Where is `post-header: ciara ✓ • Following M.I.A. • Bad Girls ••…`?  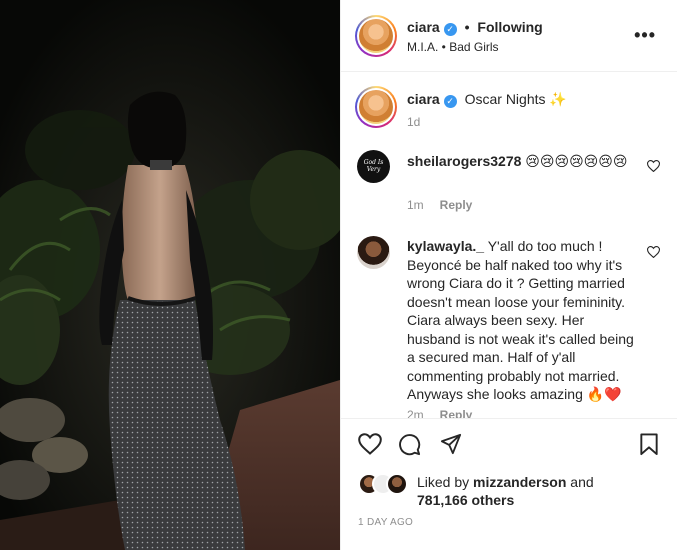 post-header: ciara ✓ • Following M.I.A. • Bad Girls ••… is located at coordinates (509, 36).